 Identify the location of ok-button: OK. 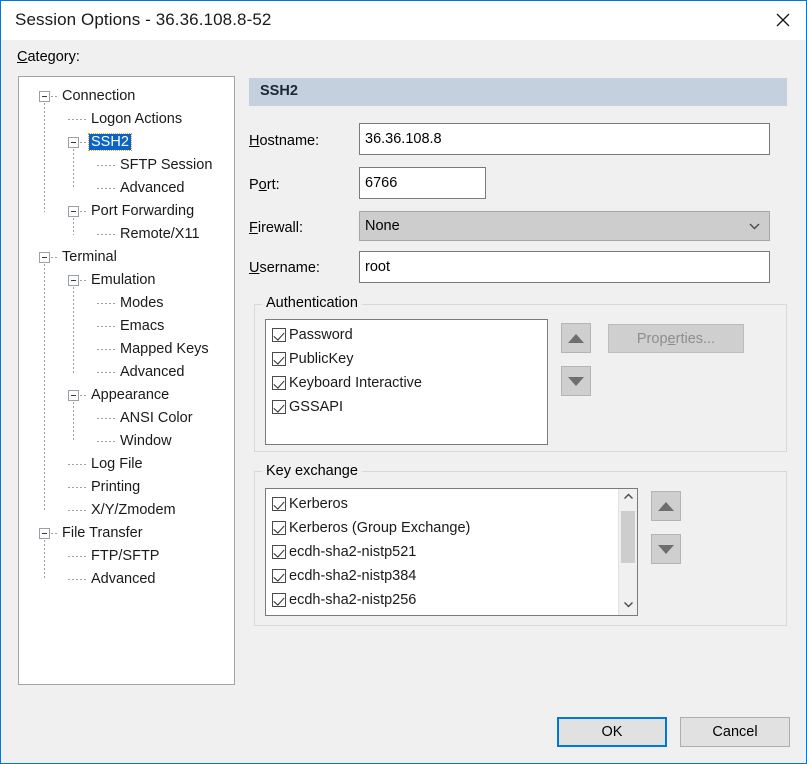
(612, 732).